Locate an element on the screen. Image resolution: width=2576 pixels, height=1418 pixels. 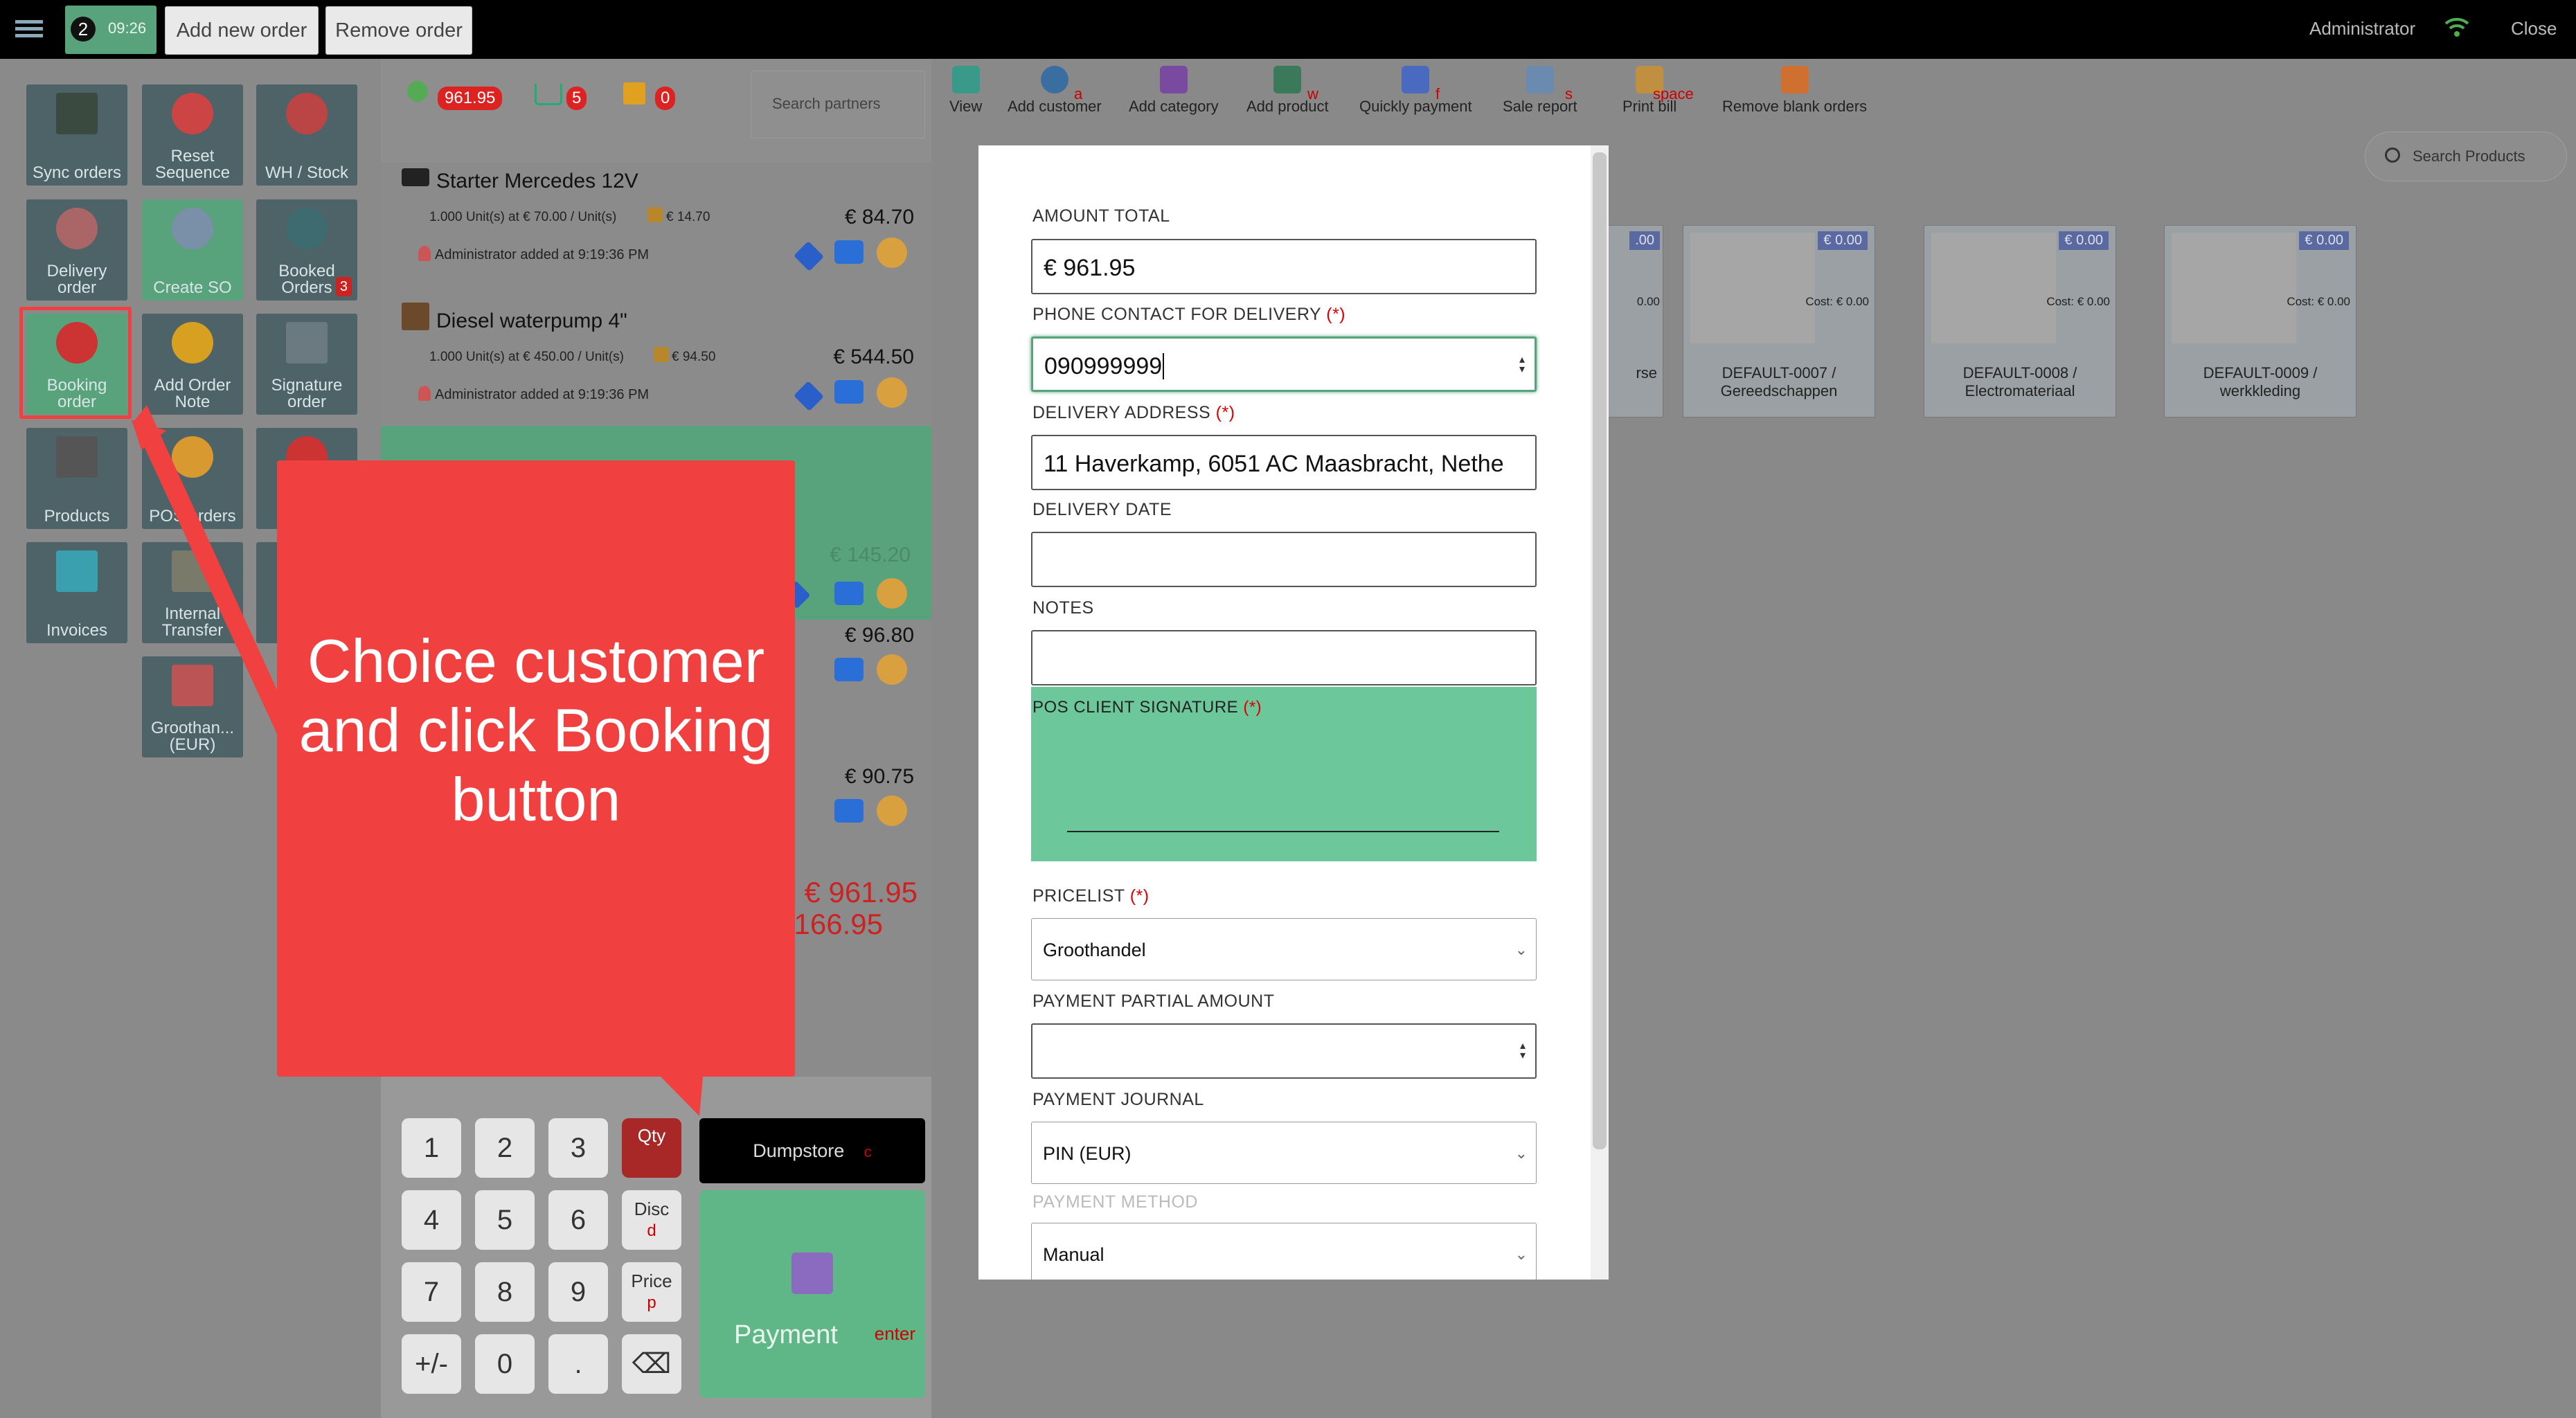
instruction-callout-text: Choice customer and click Booking button is located at coordinates (535, 730).